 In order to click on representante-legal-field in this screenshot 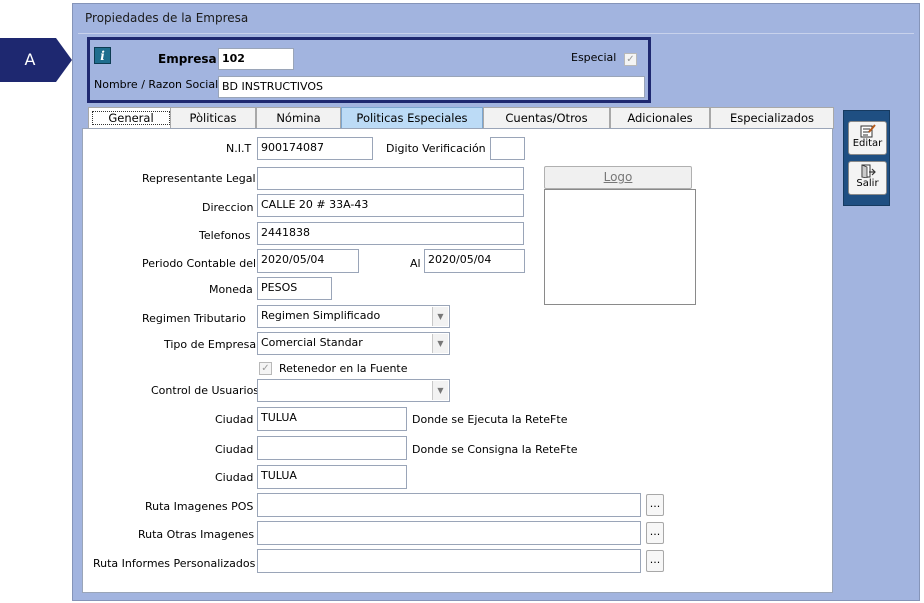, I will do `click(390, 178)`.